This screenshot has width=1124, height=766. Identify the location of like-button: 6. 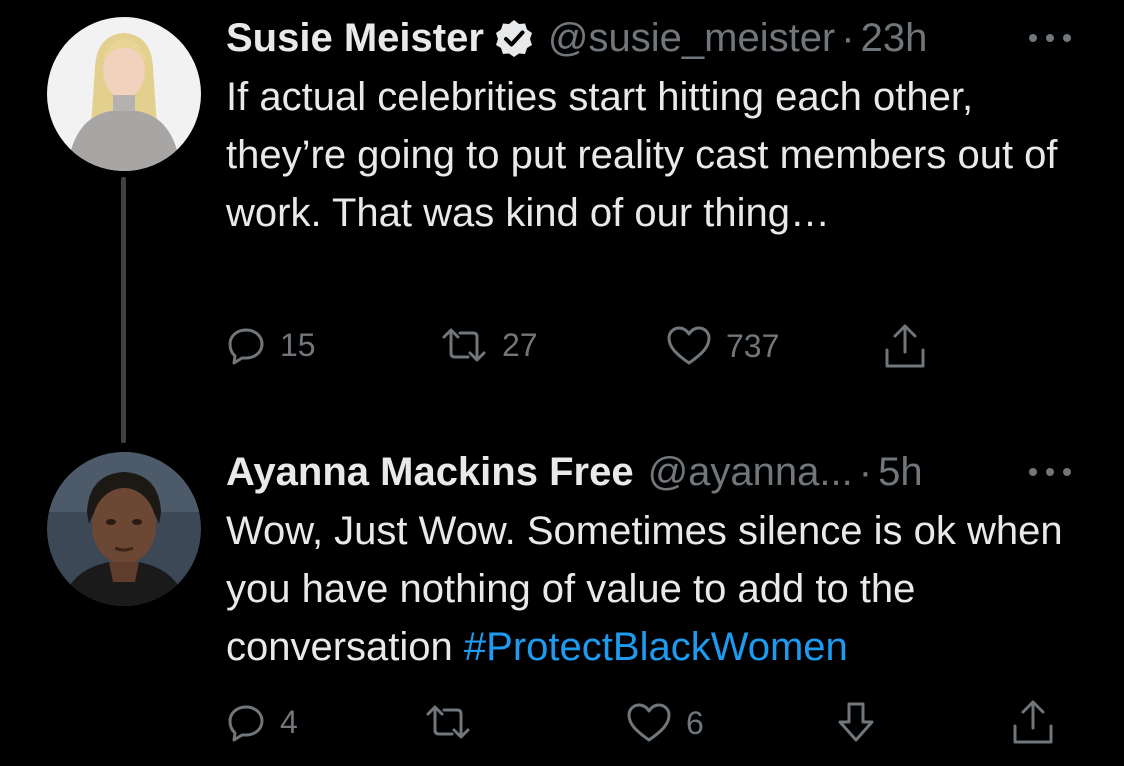
(665, 723).